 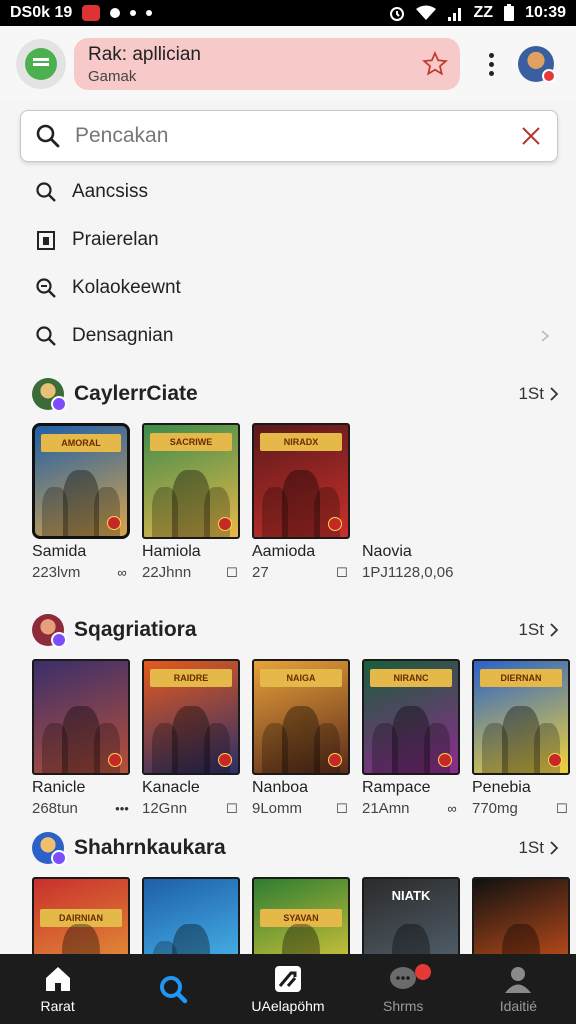 What do you see at coordinates (81, 738) in the screenshot?
I see `game-card: Ranicle 268tun •••` at bounding box center [81, 738].